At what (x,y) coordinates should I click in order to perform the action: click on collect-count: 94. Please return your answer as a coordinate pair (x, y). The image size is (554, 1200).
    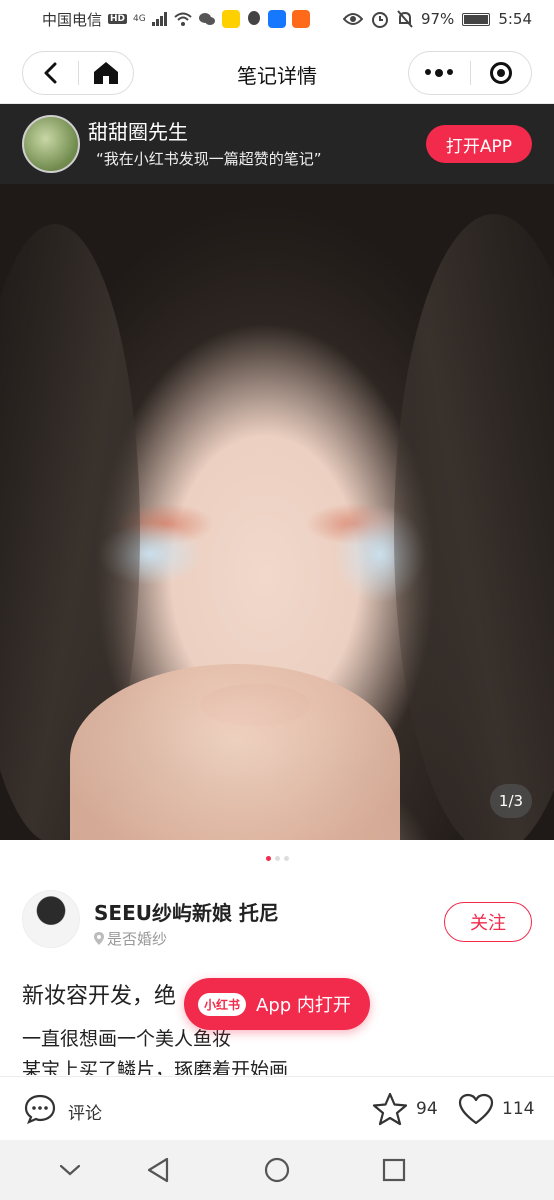
    Looking at the image, I should click on (427, 1109).